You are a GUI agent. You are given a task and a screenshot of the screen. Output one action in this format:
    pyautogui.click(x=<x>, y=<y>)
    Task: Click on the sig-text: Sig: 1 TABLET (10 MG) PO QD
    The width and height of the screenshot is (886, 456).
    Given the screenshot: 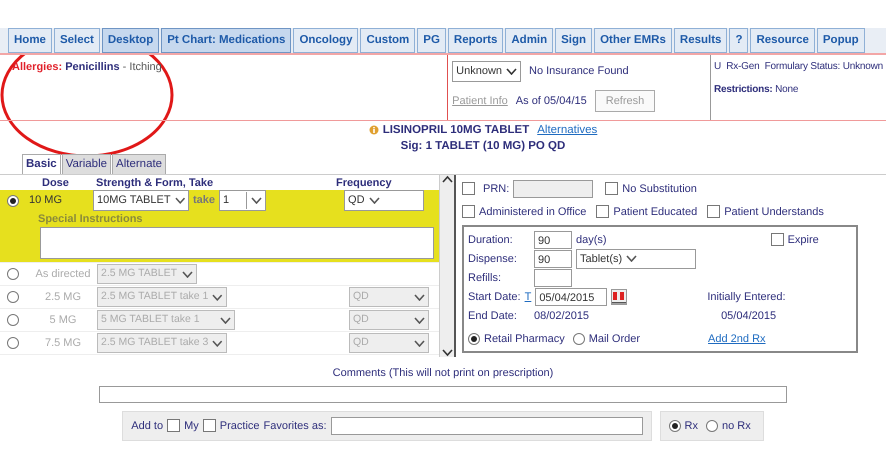 What is the action you would take?
    pyautogui.click(x=483, y=146)
    